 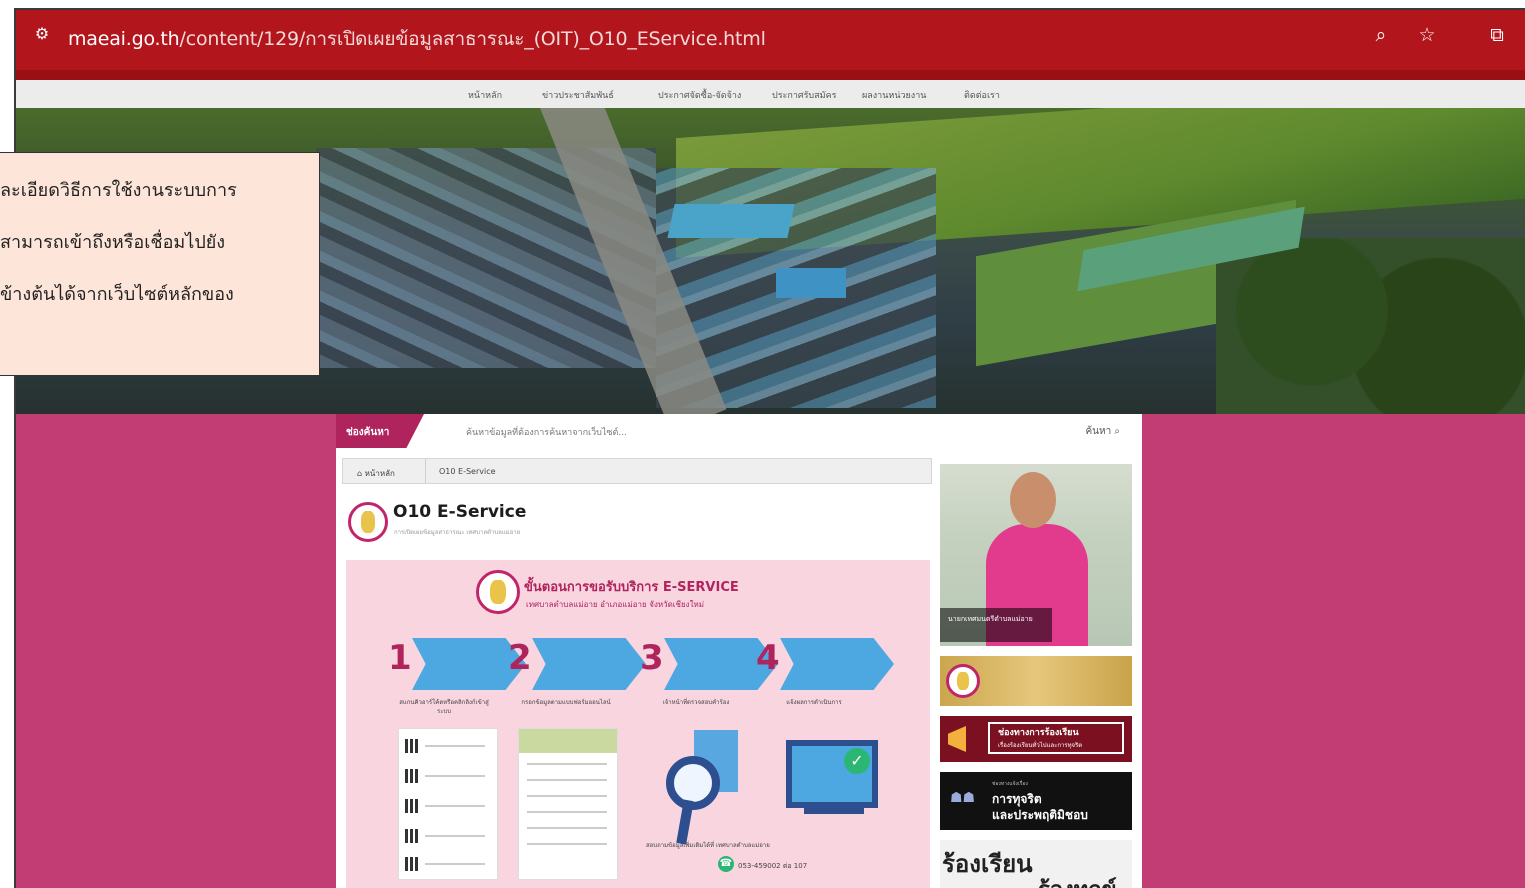 I want to click on petition-line-1: ร้องเรียน, so click(x=987, y=864).